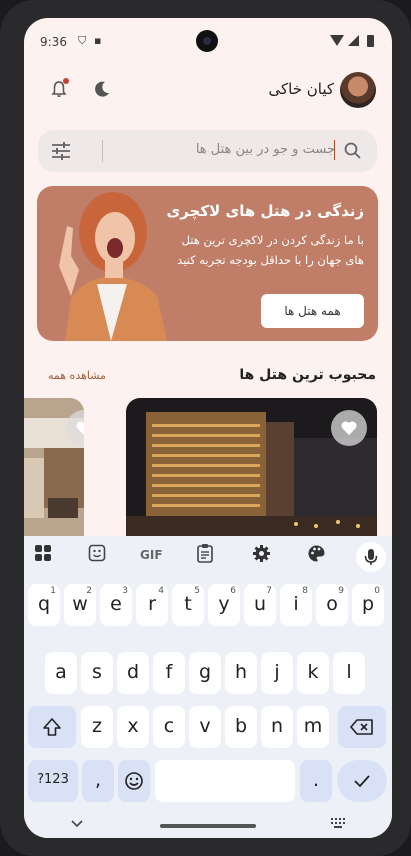  Describe the element at coordinates (307, 375) in the screenshot. I see `popular-hotels-title: محبوب ترین هتل ها` at that location.